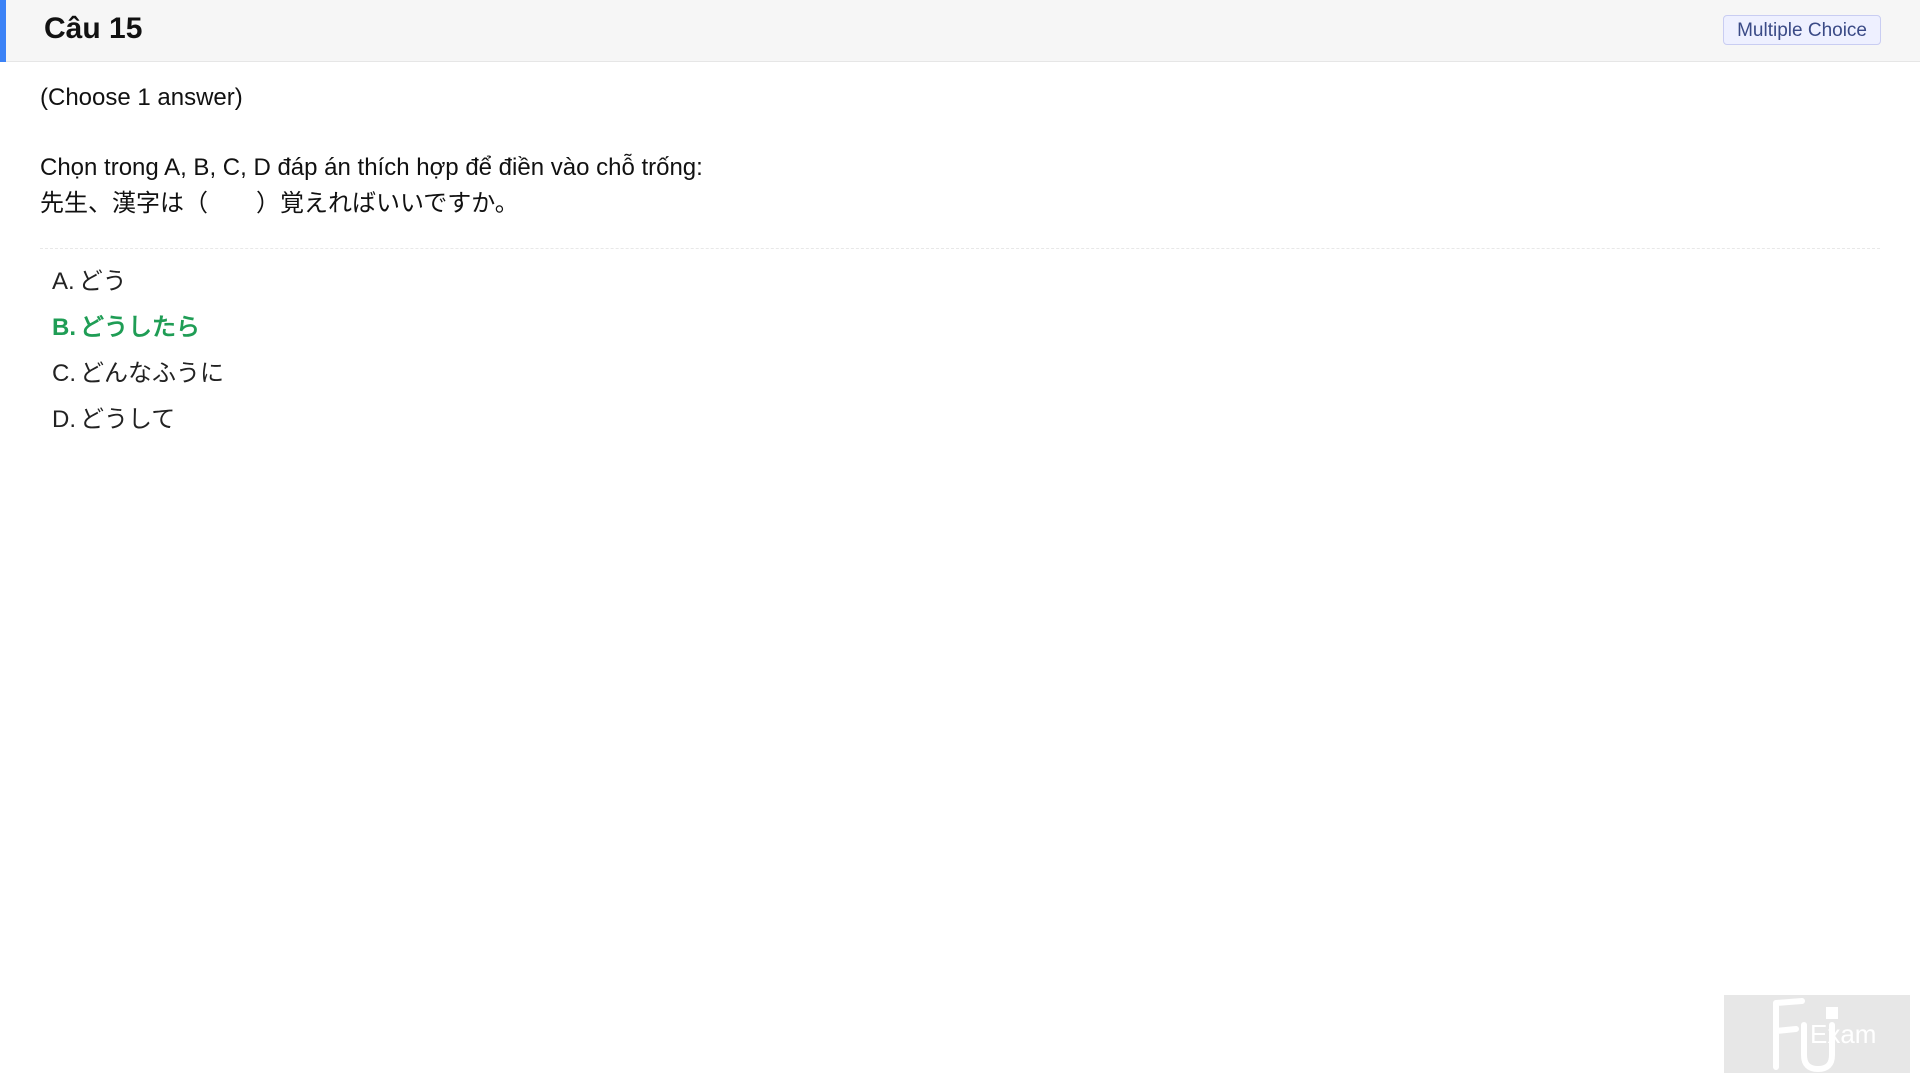  What do you see at coordinates (128, 419) in the screenshot?
I see `option-text: どうして` at bounding box center [128, 419].